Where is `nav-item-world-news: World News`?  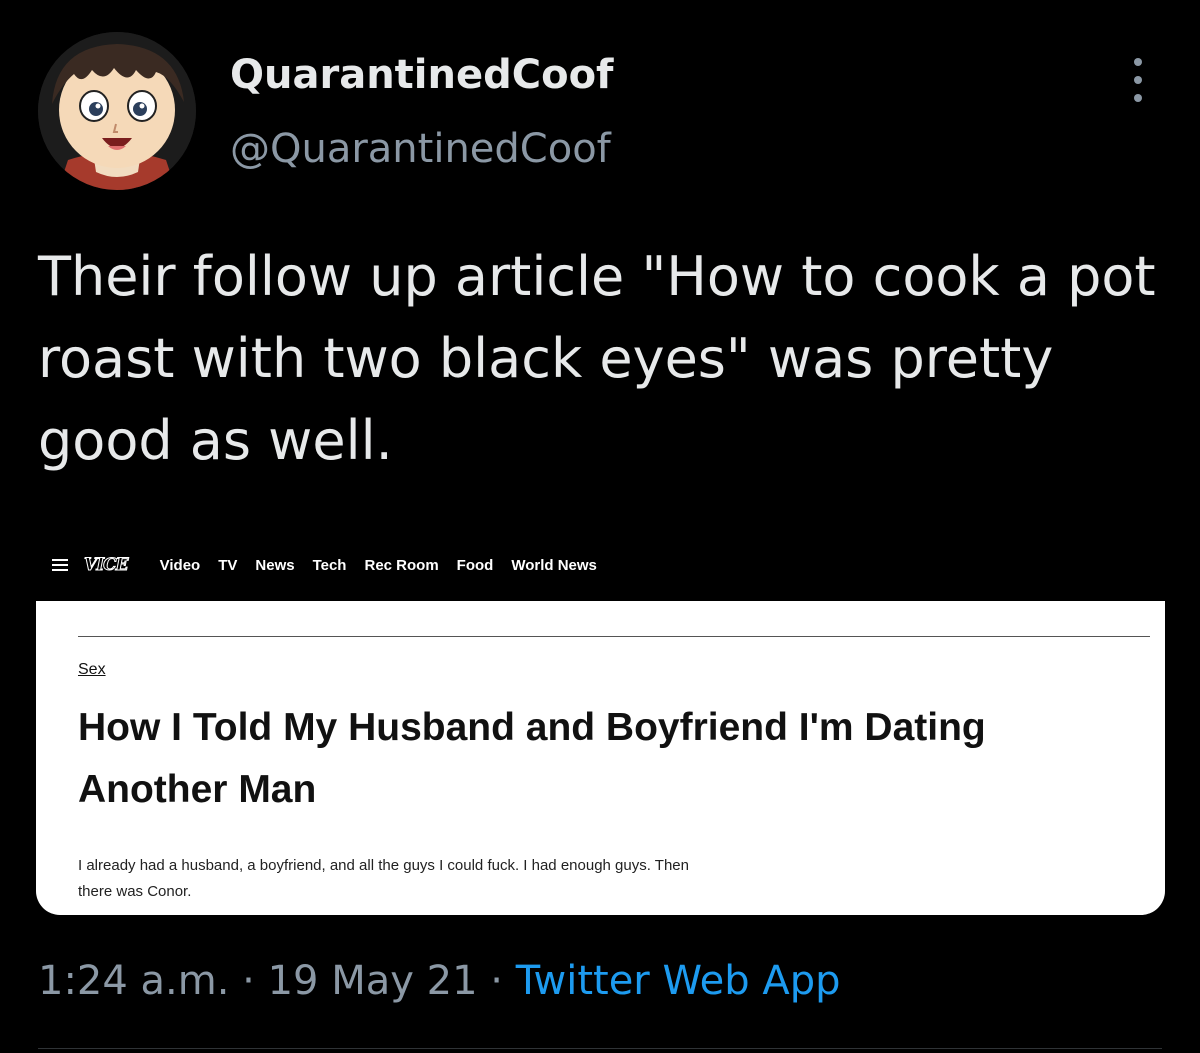 nav-item-world-news: World News is located at coordinates (554, 565).